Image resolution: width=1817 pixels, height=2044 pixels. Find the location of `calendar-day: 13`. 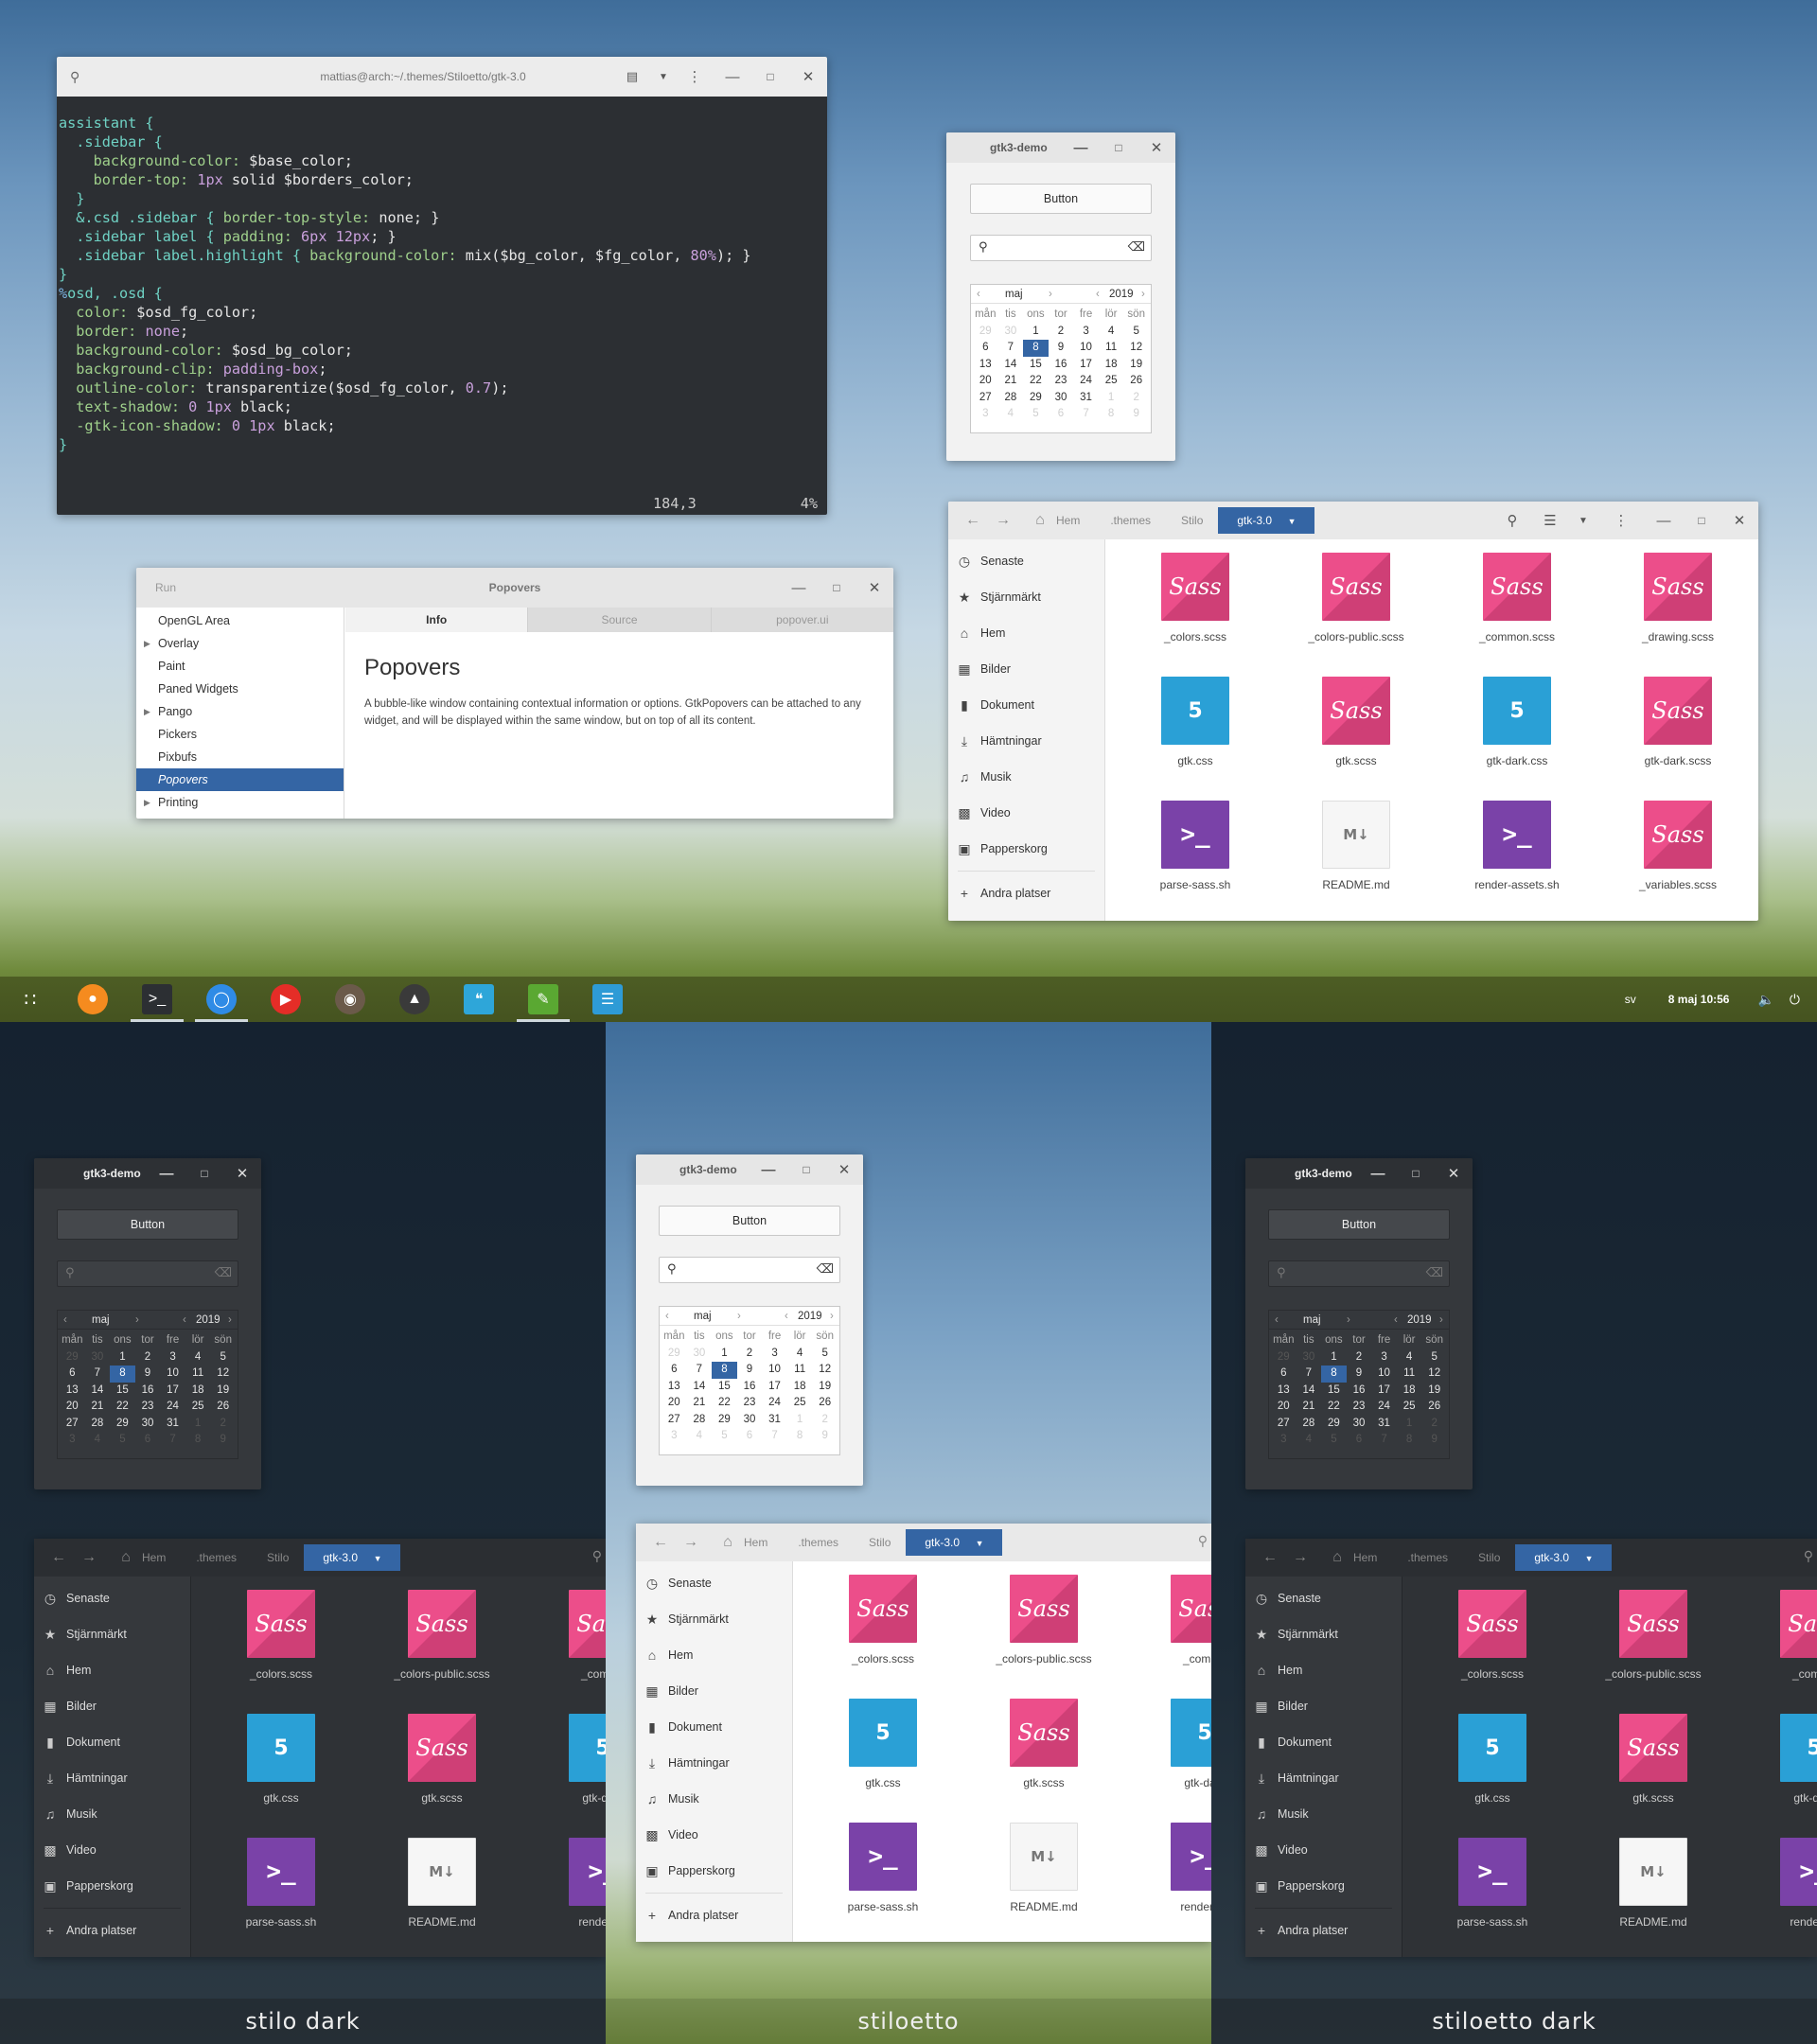

calendar-day: 13 is located at coordinates (674, 1387).